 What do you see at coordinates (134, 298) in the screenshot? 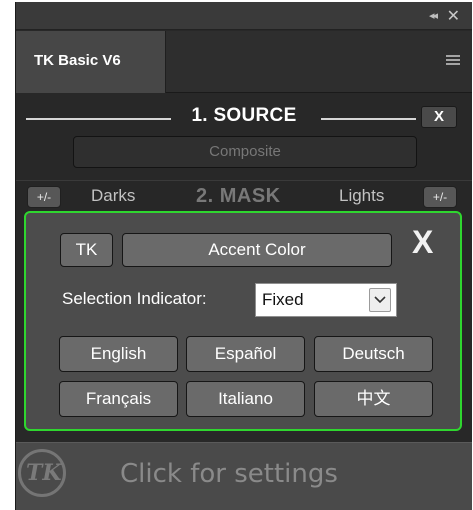
I see `selection-indicator-label: Selection Indicator:` at bounding box center [134, 298].